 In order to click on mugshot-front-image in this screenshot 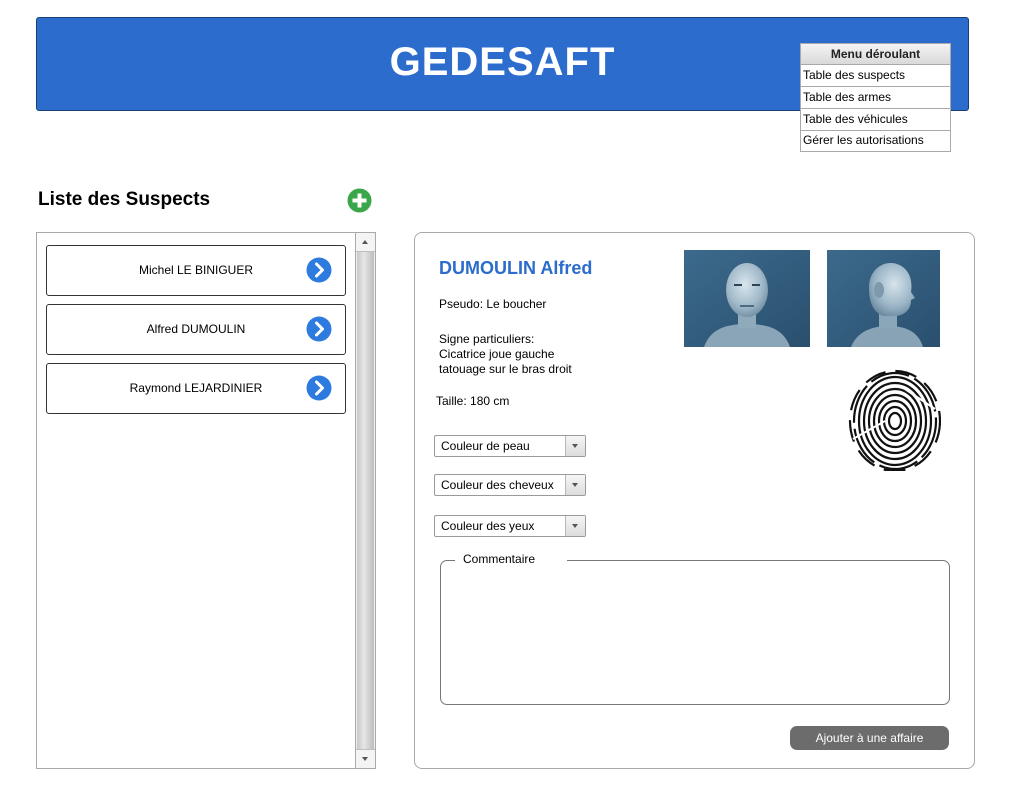, I will do `click(747, 298)`.